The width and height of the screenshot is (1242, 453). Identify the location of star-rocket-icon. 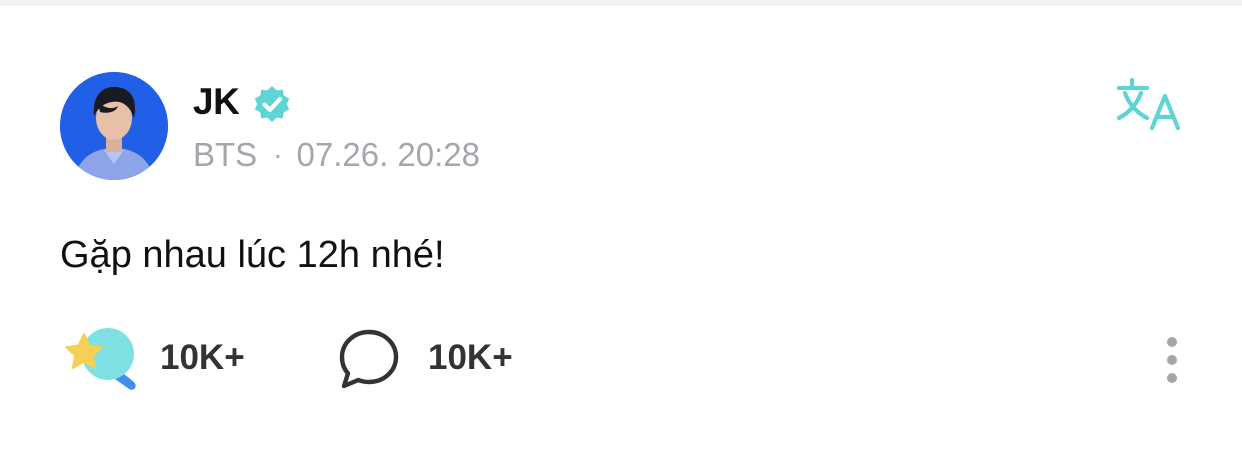
(102, 358).